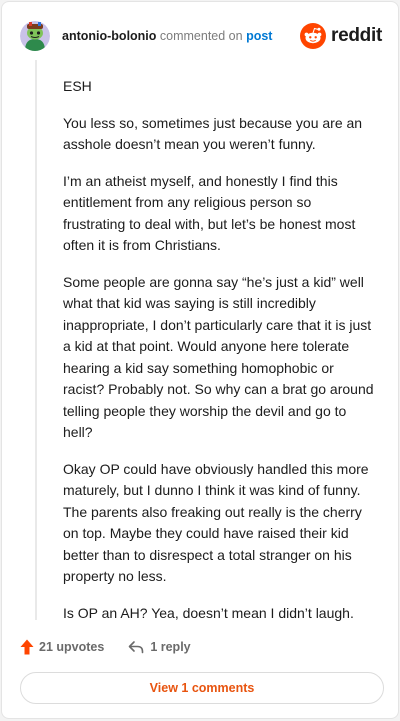  I want to click on view-comments-button: View 1 comments, so click(202, 688).